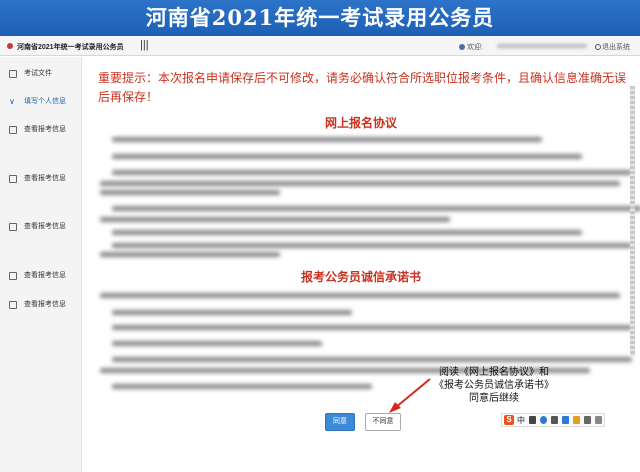  I want to click on top-bar: 河南省2021年统一考试录用公务员 ||| 欢迎: 退出系统, so click(320, 46).